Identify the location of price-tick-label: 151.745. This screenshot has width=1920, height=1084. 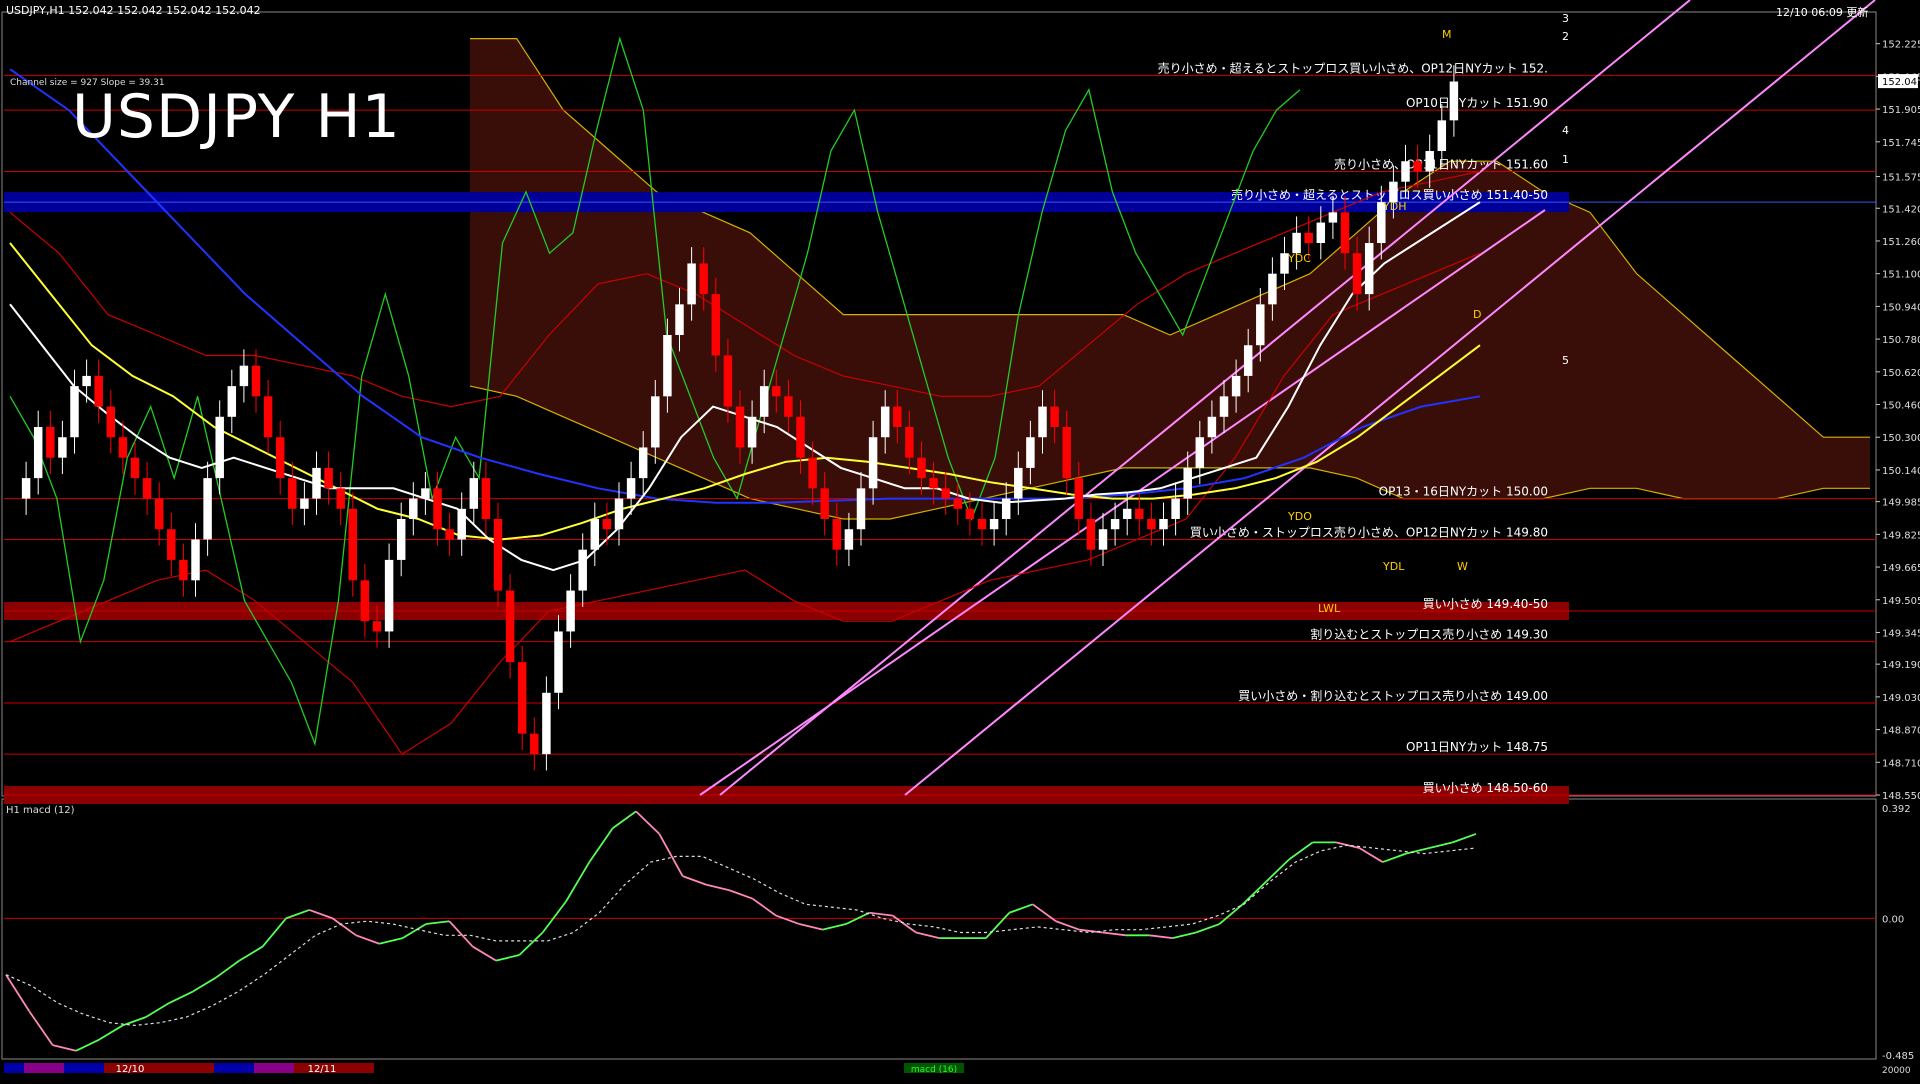
(1901, 143).